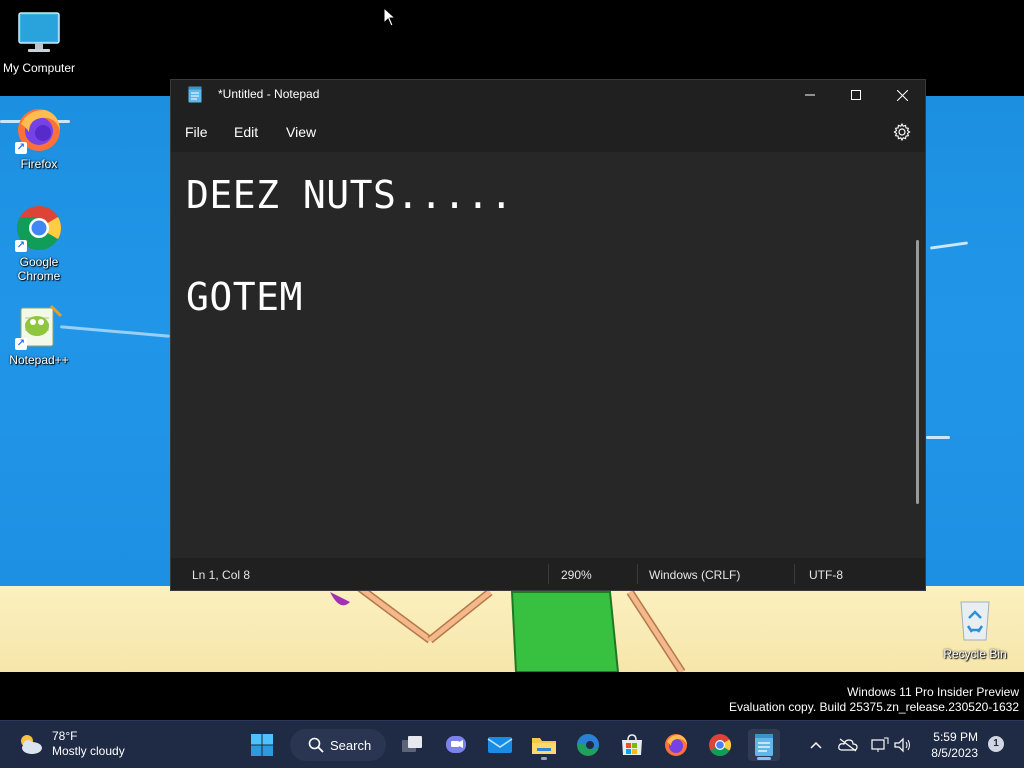 The width and height of the screenshot is (1024, 768). Describe the element at coordinates (695, 575) in the screenshot. I see `line-ending: Windows (CRLF)` at that location.